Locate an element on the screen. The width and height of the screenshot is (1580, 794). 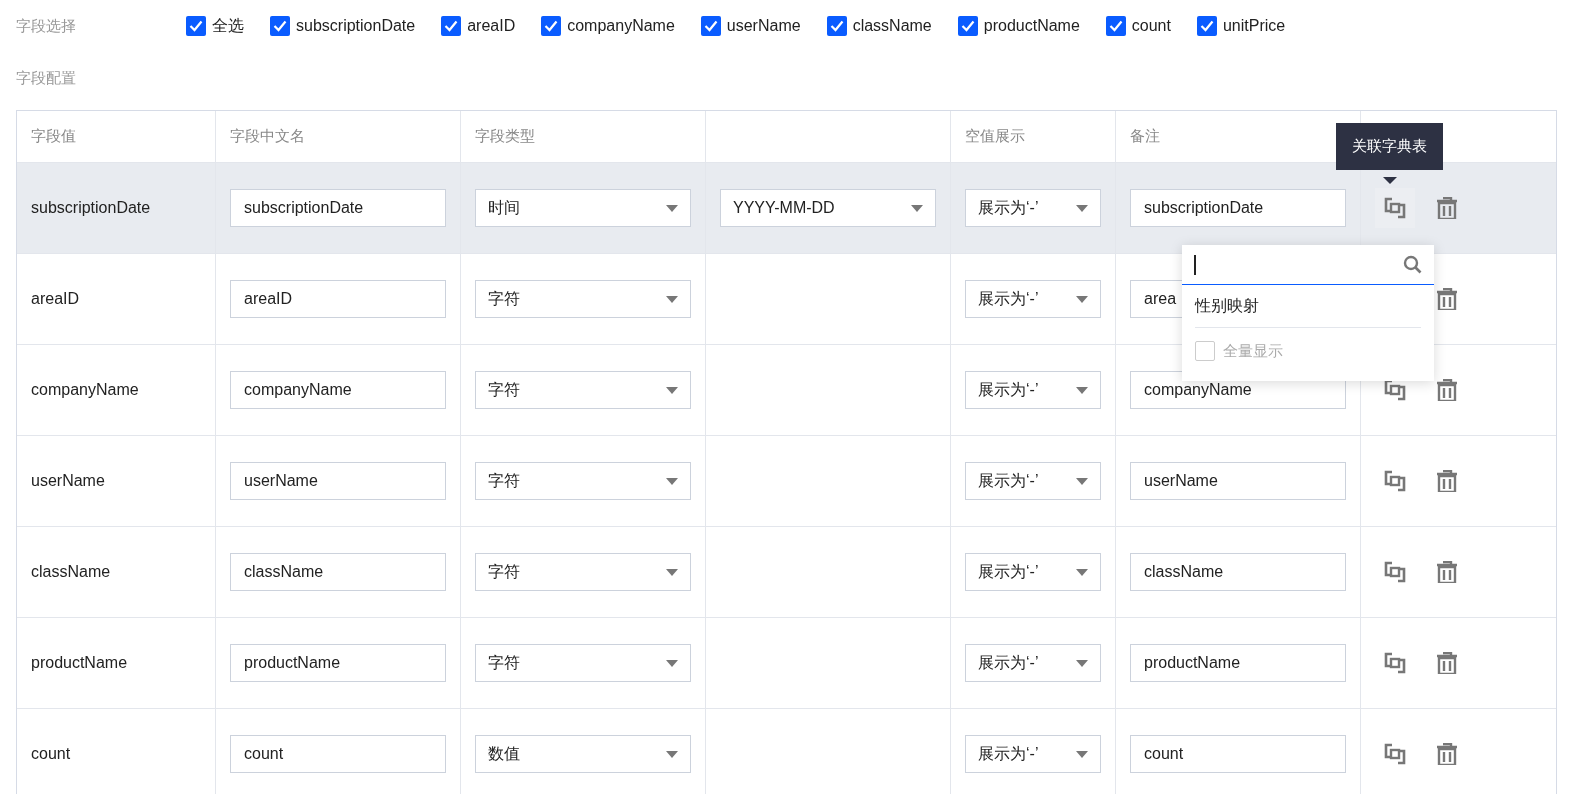
column-header: 字段值 is located at coordinates (53, 136).